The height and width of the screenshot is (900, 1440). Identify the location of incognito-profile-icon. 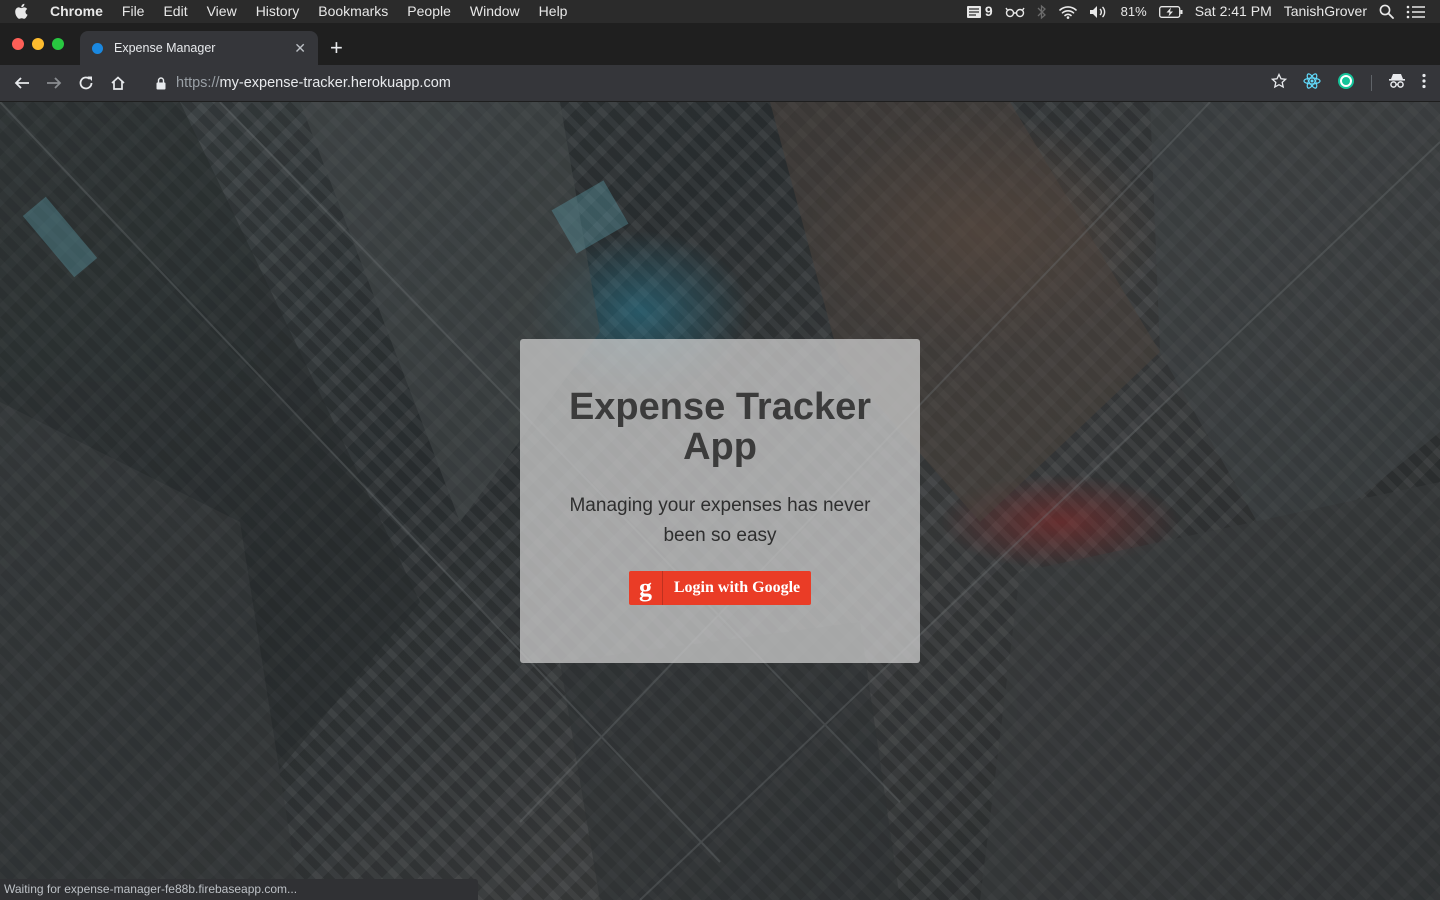
(1397, 83).